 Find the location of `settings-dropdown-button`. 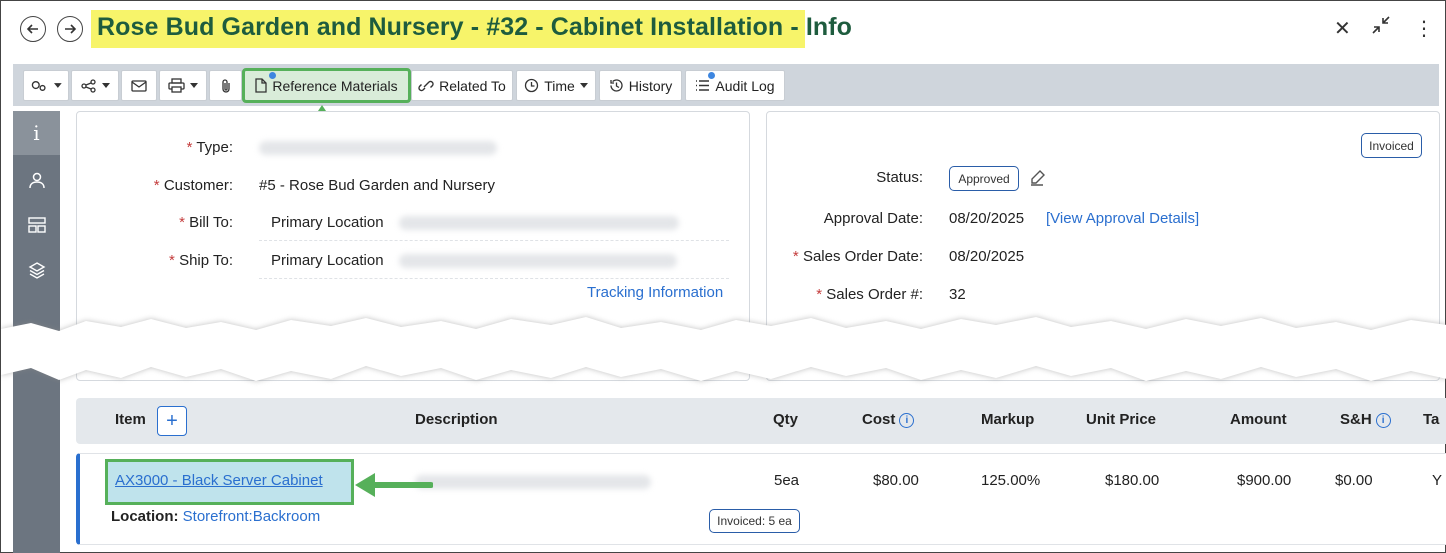

settings-dropdown-button is located at coordinates (46, 85).